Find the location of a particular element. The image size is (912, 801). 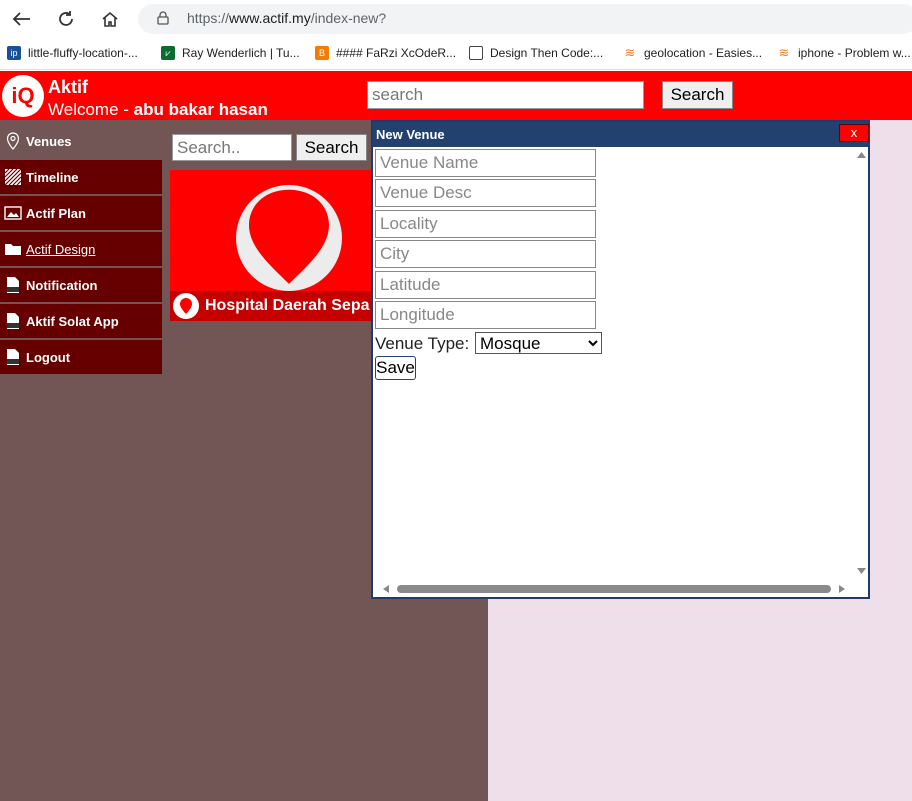

vertical-scrollbar is located at coordinates (861, 364).